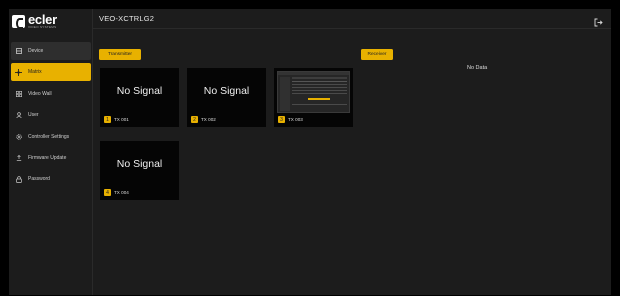 The height and width of the screenshot is (296, 620). Describe the element at coordinates (127, 18) in the screenshot. I see `page-title: VEO-XCTRLG2` at that location.